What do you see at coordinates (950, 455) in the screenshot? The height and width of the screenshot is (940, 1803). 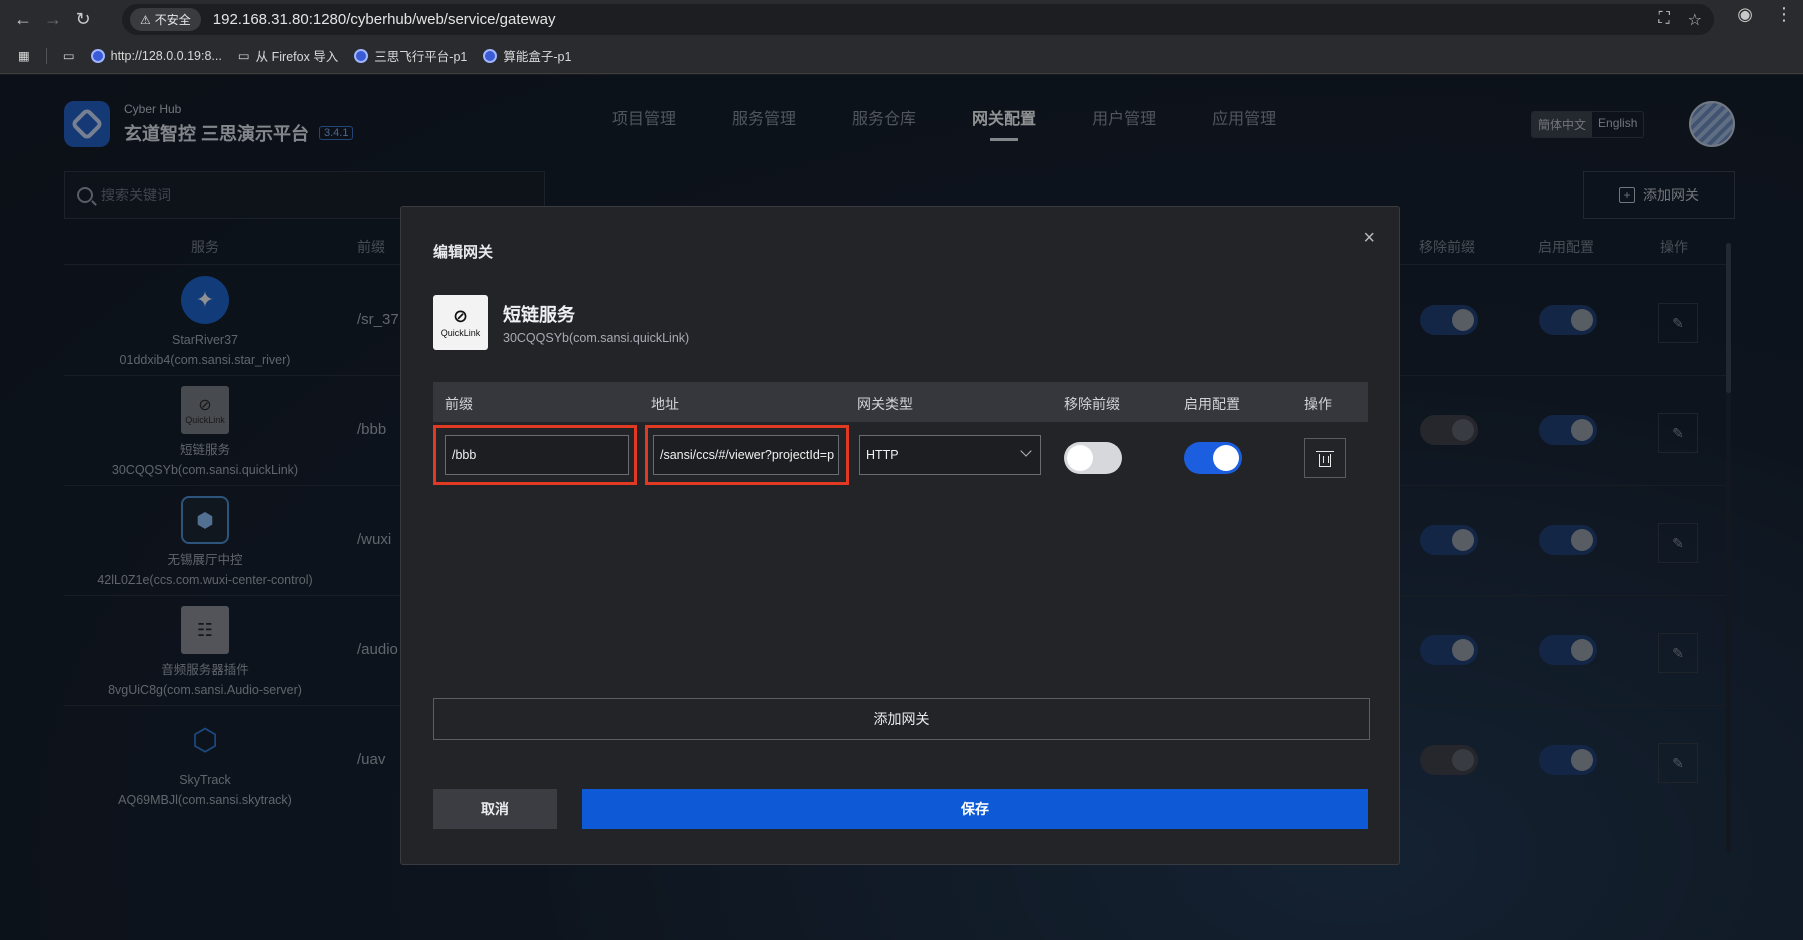 I see `gateway-type-select: HTTP` at bounding box center [950, 455].